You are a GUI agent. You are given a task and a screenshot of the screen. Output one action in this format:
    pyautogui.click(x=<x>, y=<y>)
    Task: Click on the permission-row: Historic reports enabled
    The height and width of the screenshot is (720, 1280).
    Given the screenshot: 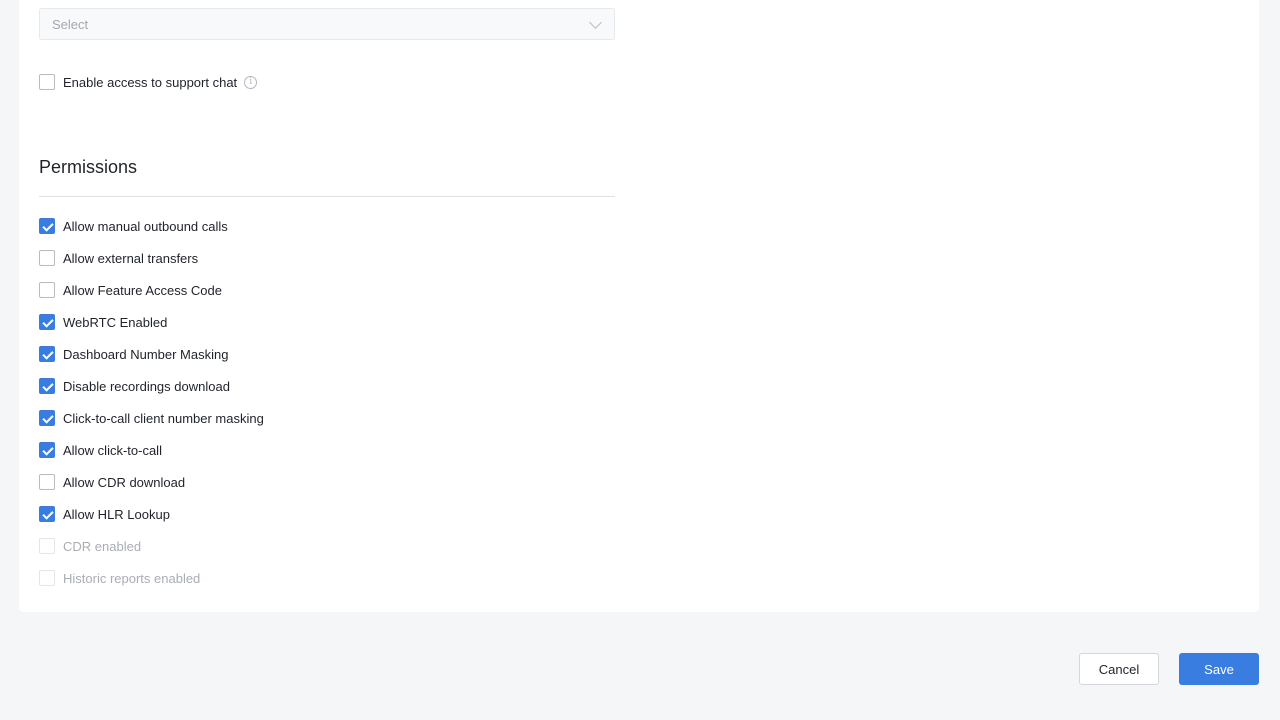 What is the action you would take?
    pyautogui.click(x=119, y=578)
    